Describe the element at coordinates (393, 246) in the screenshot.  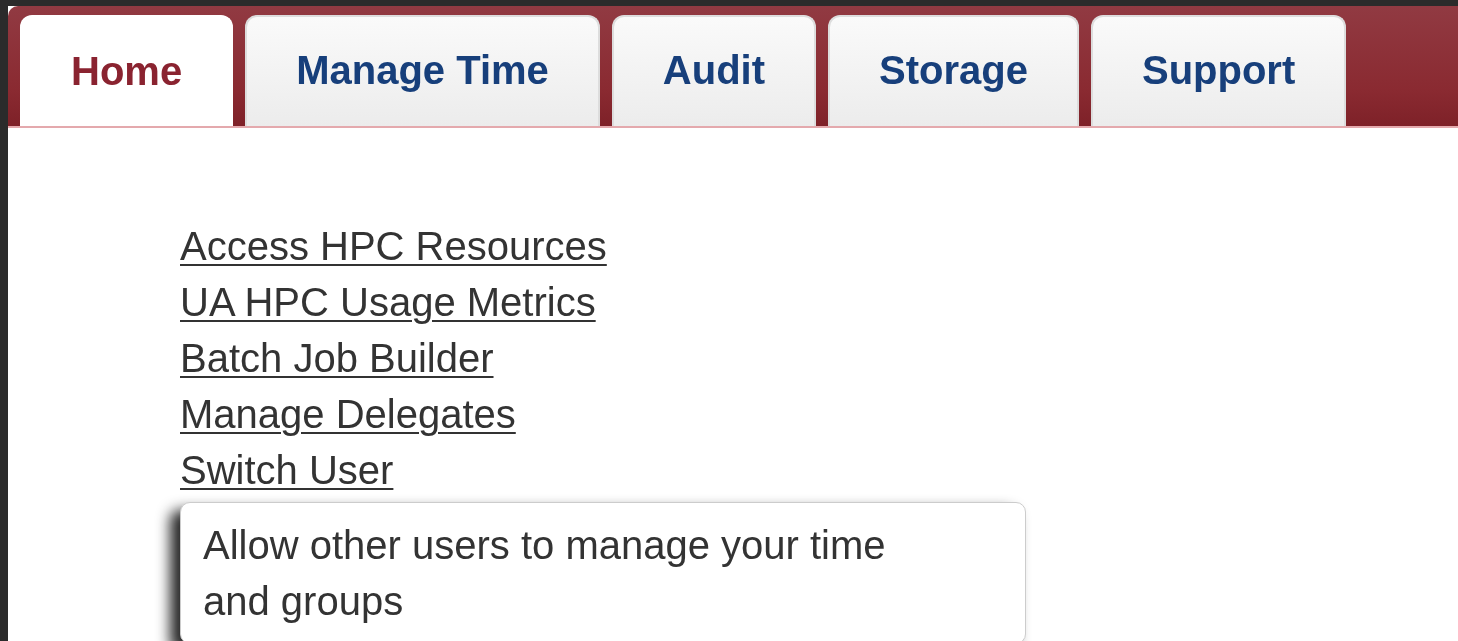
I see `menu-link: Access HPC Resources` at that location.